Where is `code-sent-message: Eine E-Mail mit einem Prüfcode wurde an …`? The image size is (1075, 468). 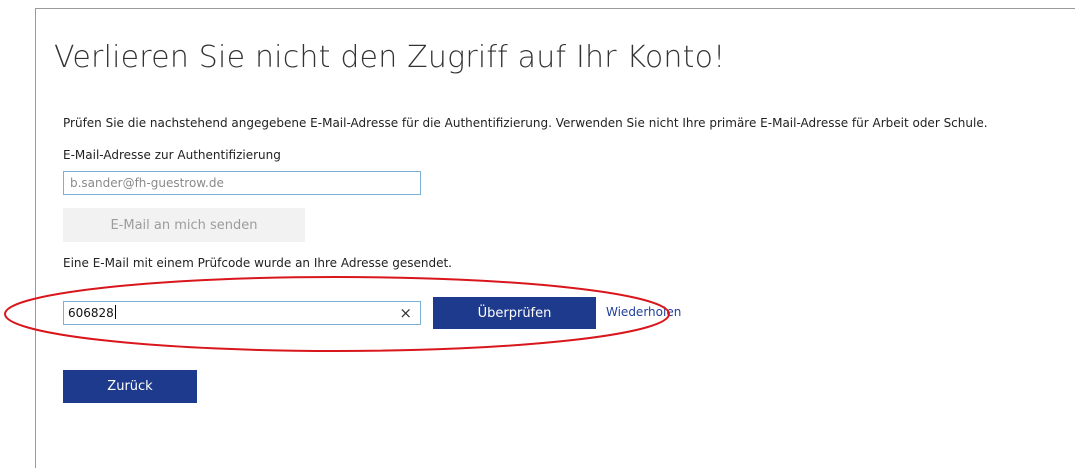
code-sent-message: Eine E-Mail mit einem Prüfcode wurde an … is located at coordinates (257, 263).